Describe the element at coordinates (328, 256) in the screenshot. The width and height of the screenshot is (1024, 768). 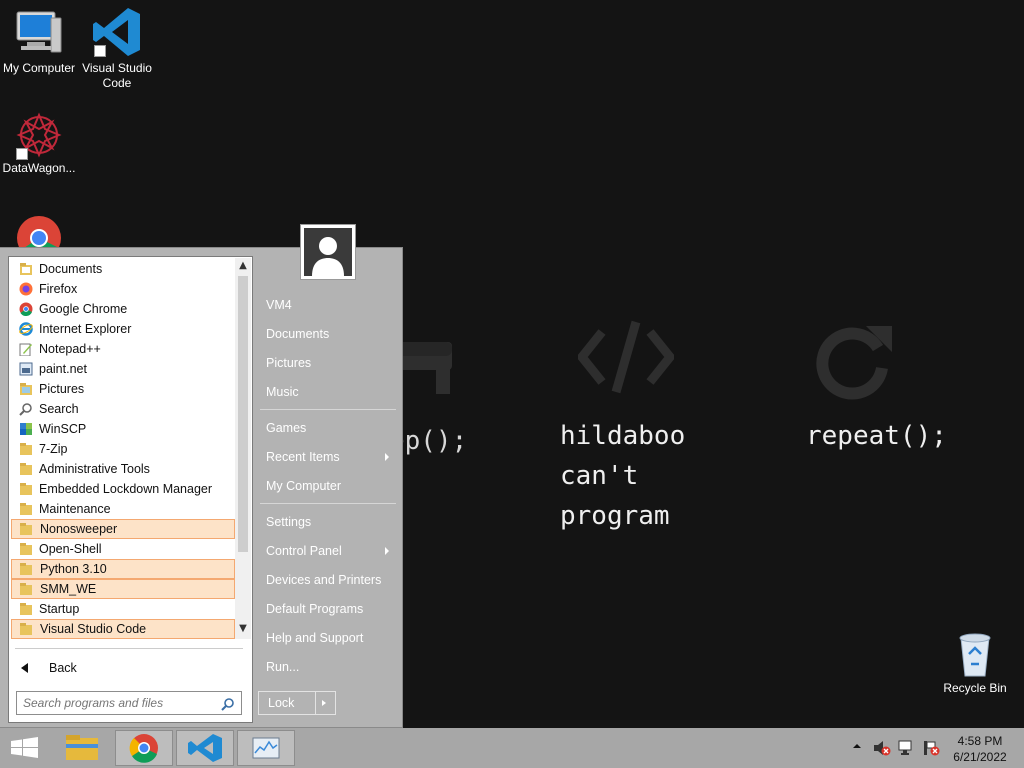
I see `user-icon` at that location.